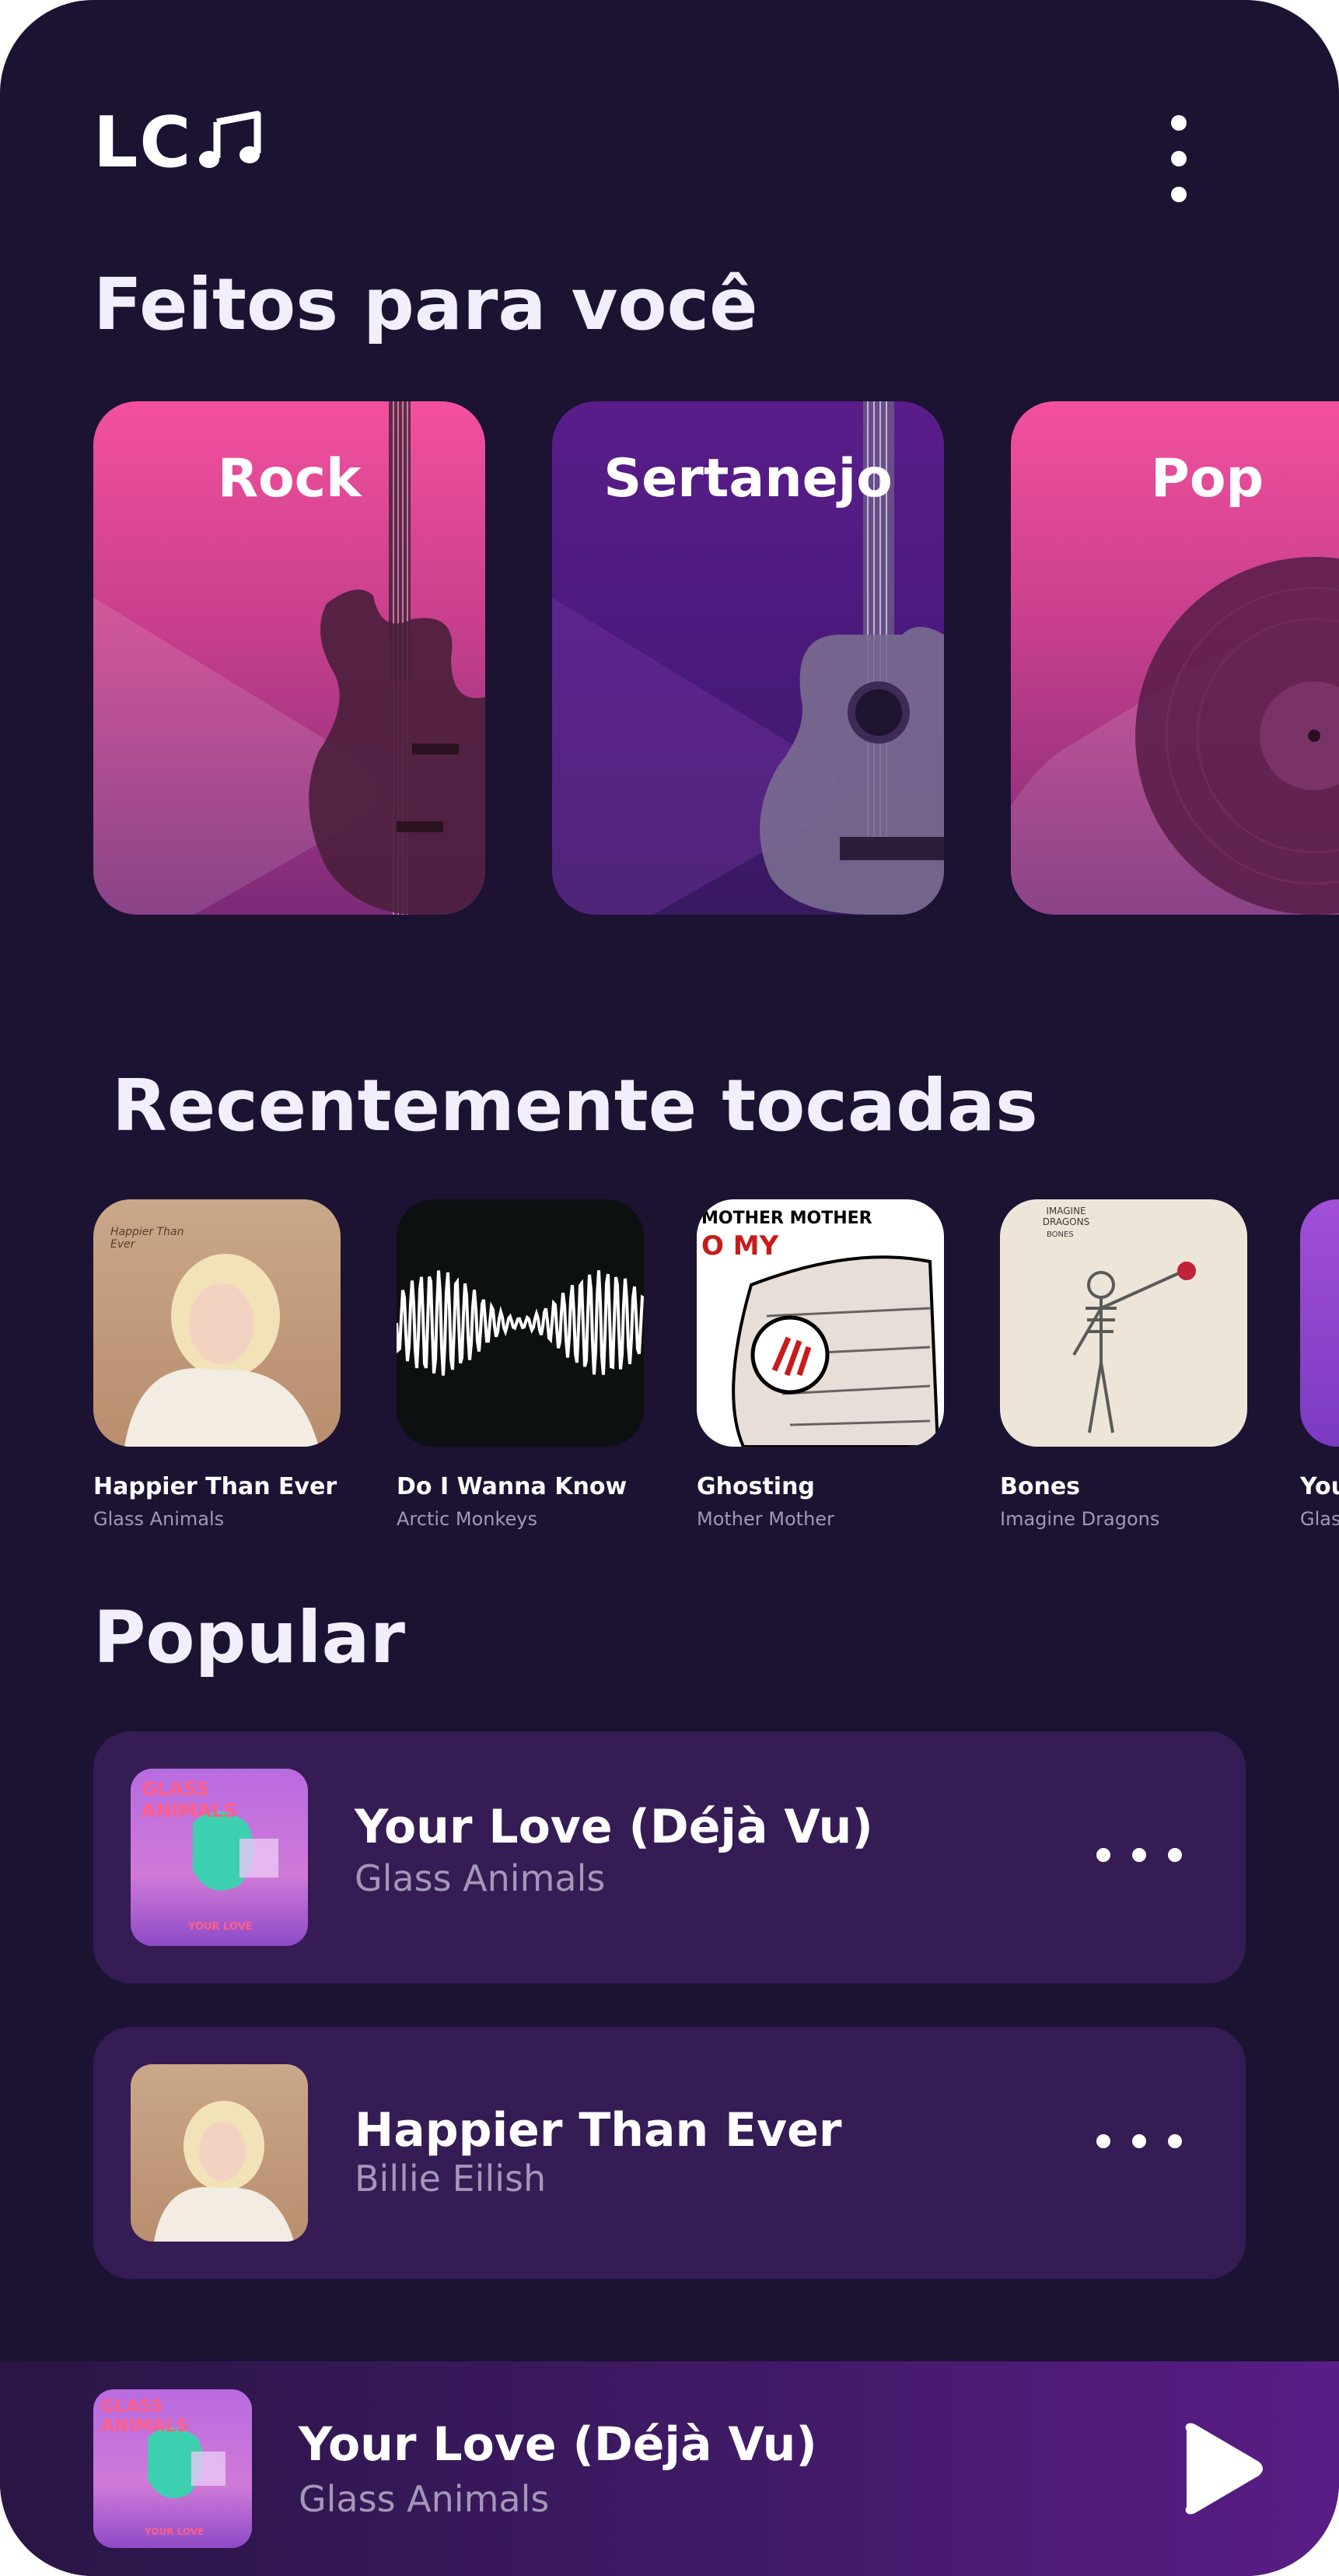  I want to click on recent-item: You Glas, so click(1319, 1364).